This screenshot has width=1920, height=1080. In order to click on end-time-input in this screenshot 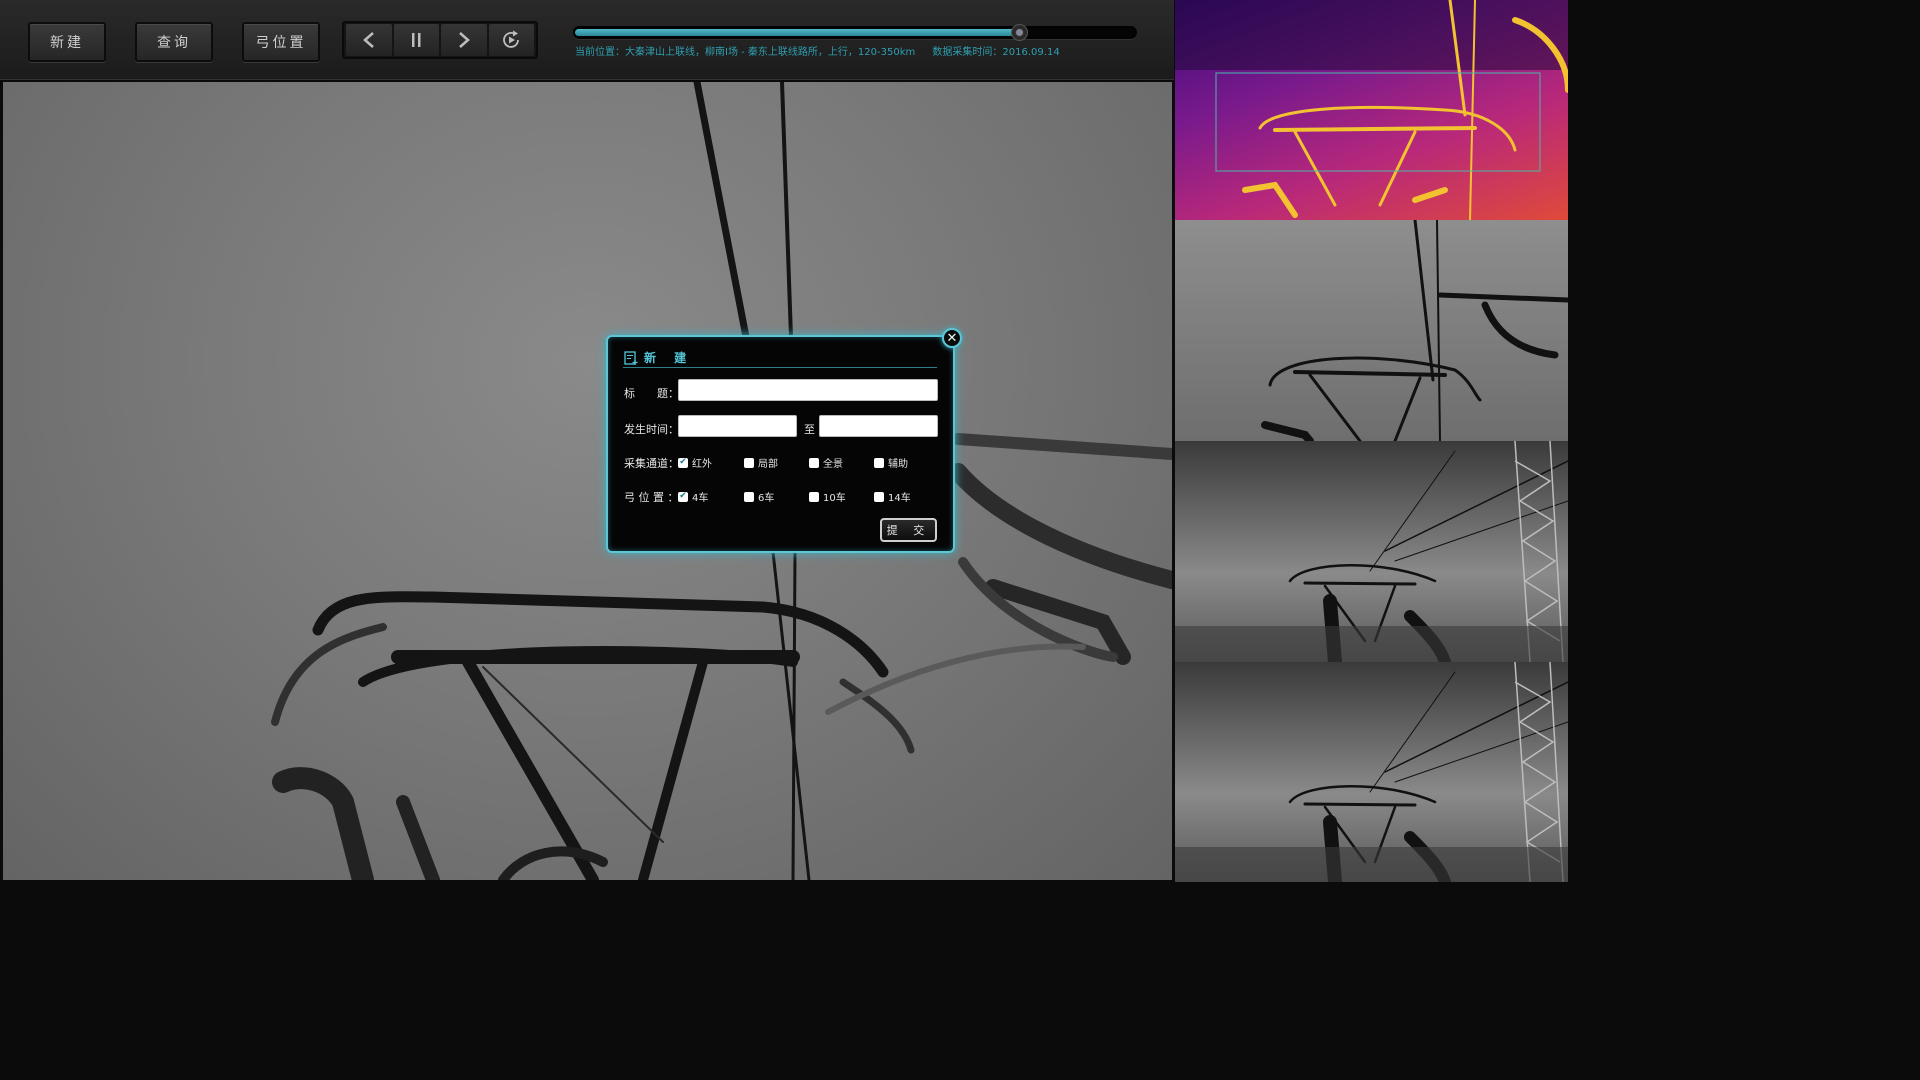, I will do `click(878, 426)`.